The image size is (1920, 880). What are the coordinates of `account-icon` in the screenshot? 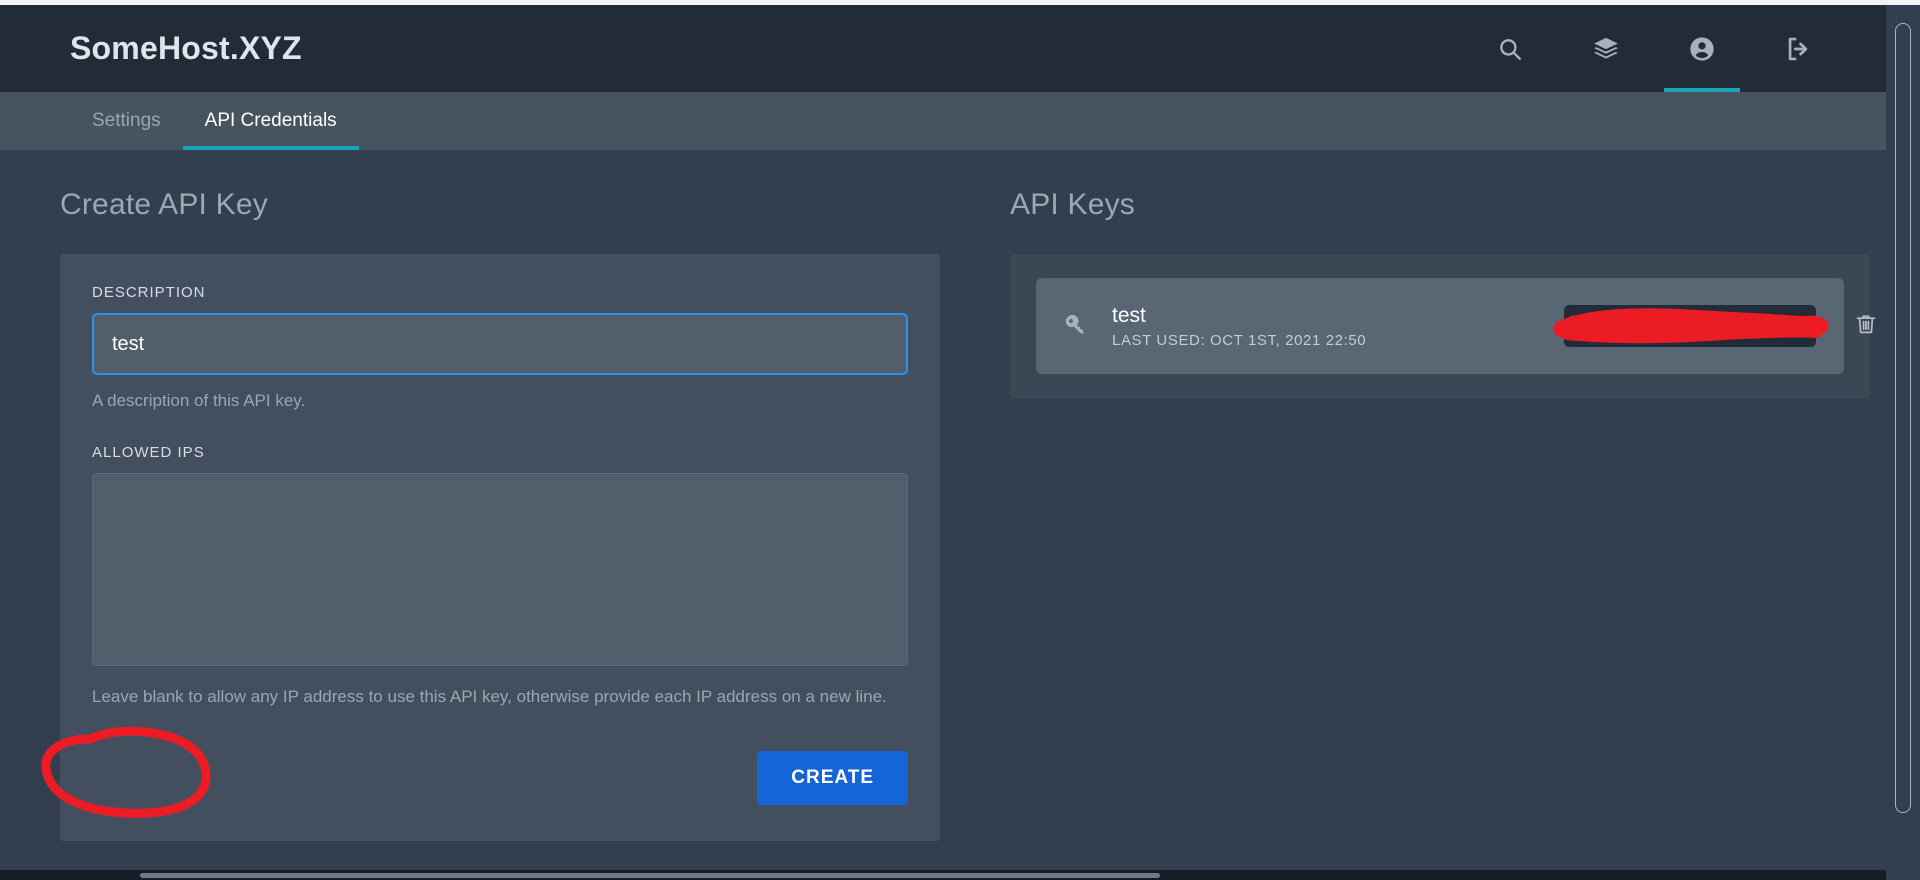 It's located at (1702, 49).